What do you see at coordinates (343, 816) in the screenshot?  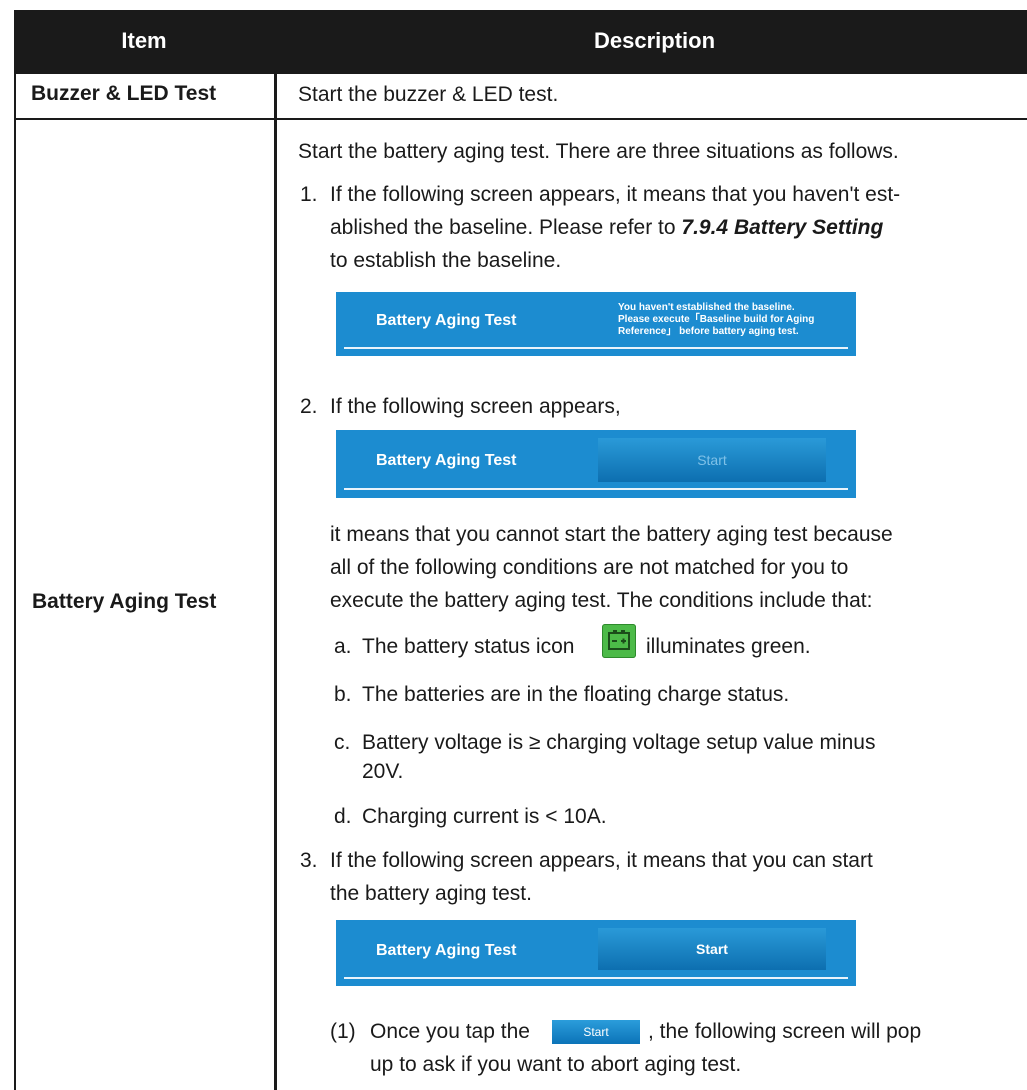 I see `cond-d-letter: d.` at bounding box center [343, 816].